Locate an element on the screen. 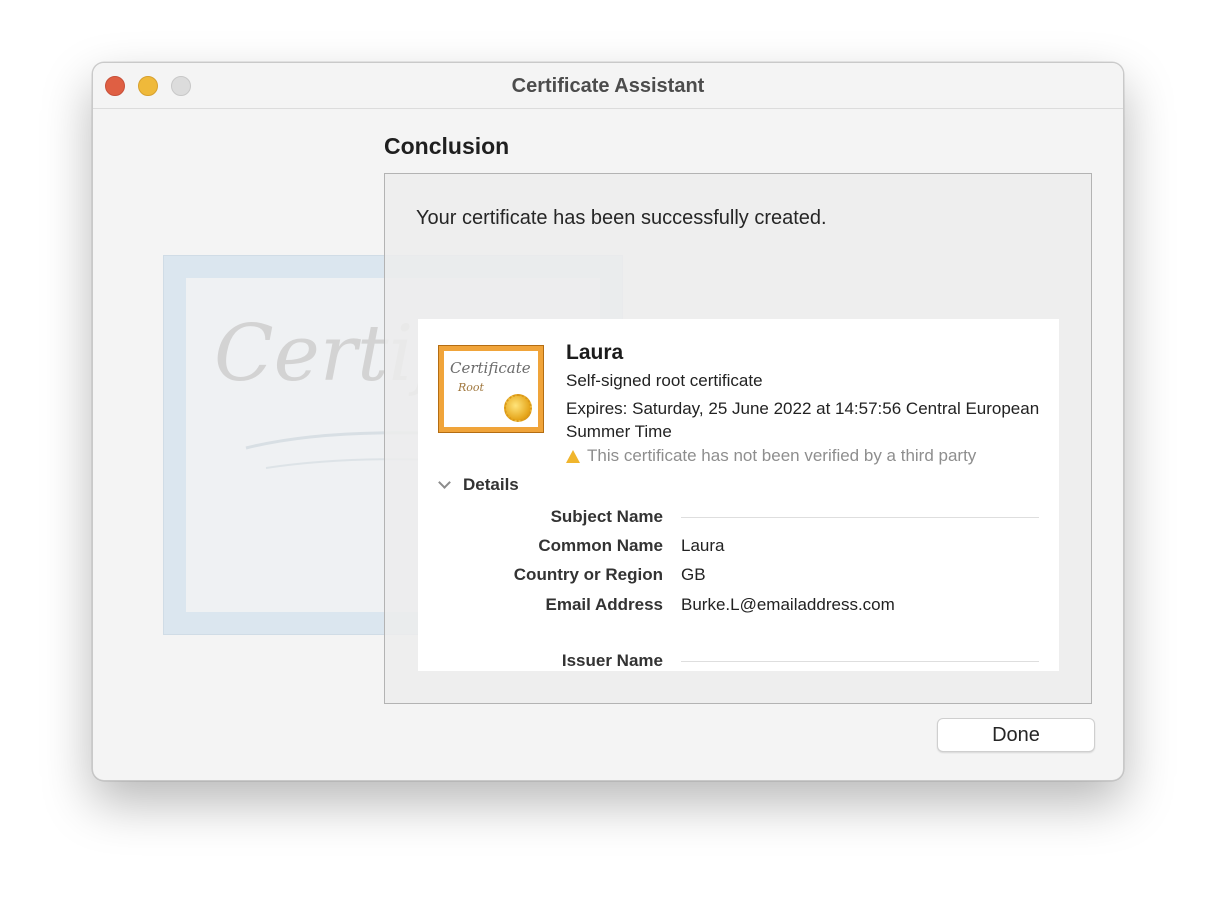  certificate-thumb-title: Certificate is located at coordinates (490, 368).